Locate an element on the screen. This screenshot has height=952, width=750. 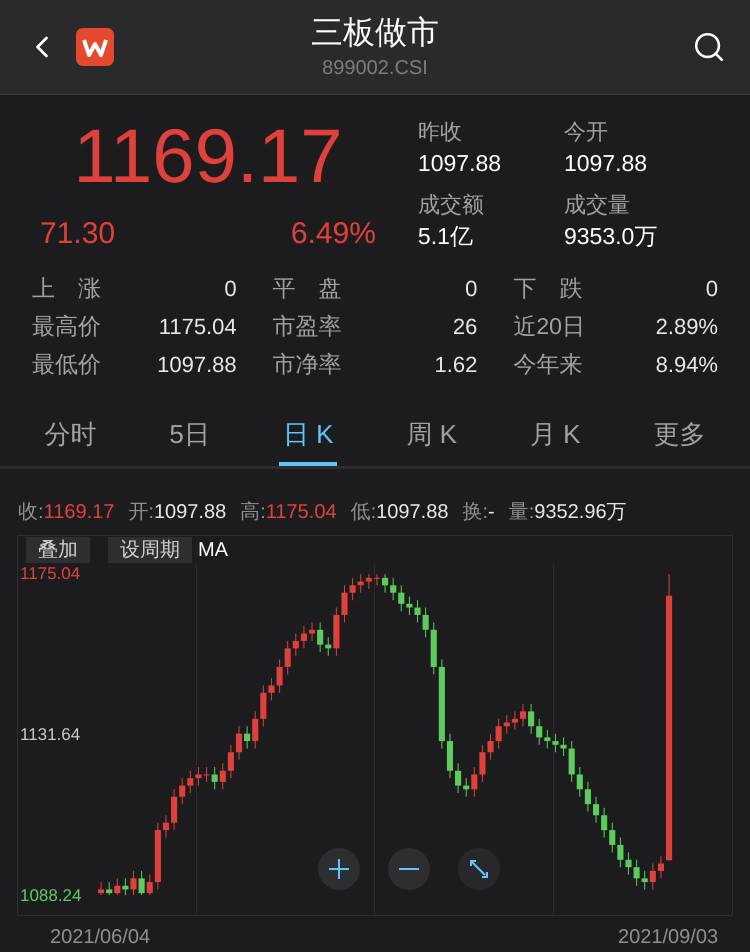
stat-label: 成交量 is located at coordinates (597, 204).